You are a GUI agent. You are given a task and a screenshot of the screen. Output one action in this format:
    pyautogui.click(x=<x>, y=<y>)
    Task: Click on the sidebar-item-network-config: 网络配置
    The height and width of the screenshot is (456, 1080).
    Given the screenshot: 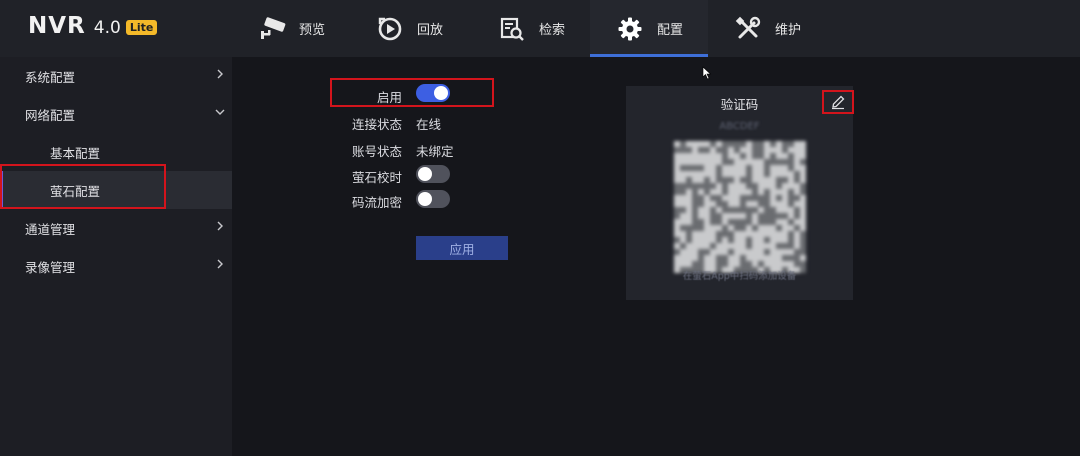 What is the action you would take?
    pyautogui.click(x=116, y=114)
    